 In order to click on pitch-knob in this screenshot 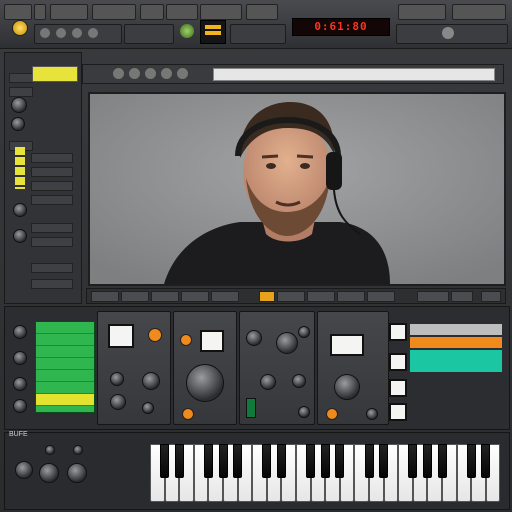, I will do `click(24, 470)`.